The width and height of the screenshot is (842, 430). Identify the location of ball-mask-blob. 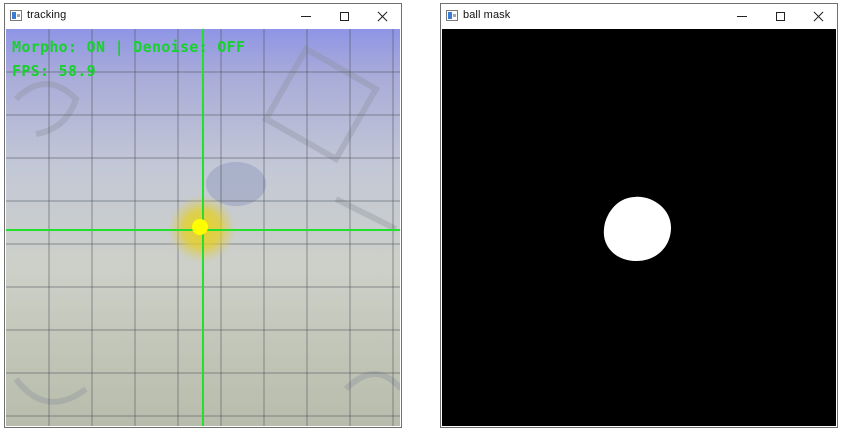
(637, 229).